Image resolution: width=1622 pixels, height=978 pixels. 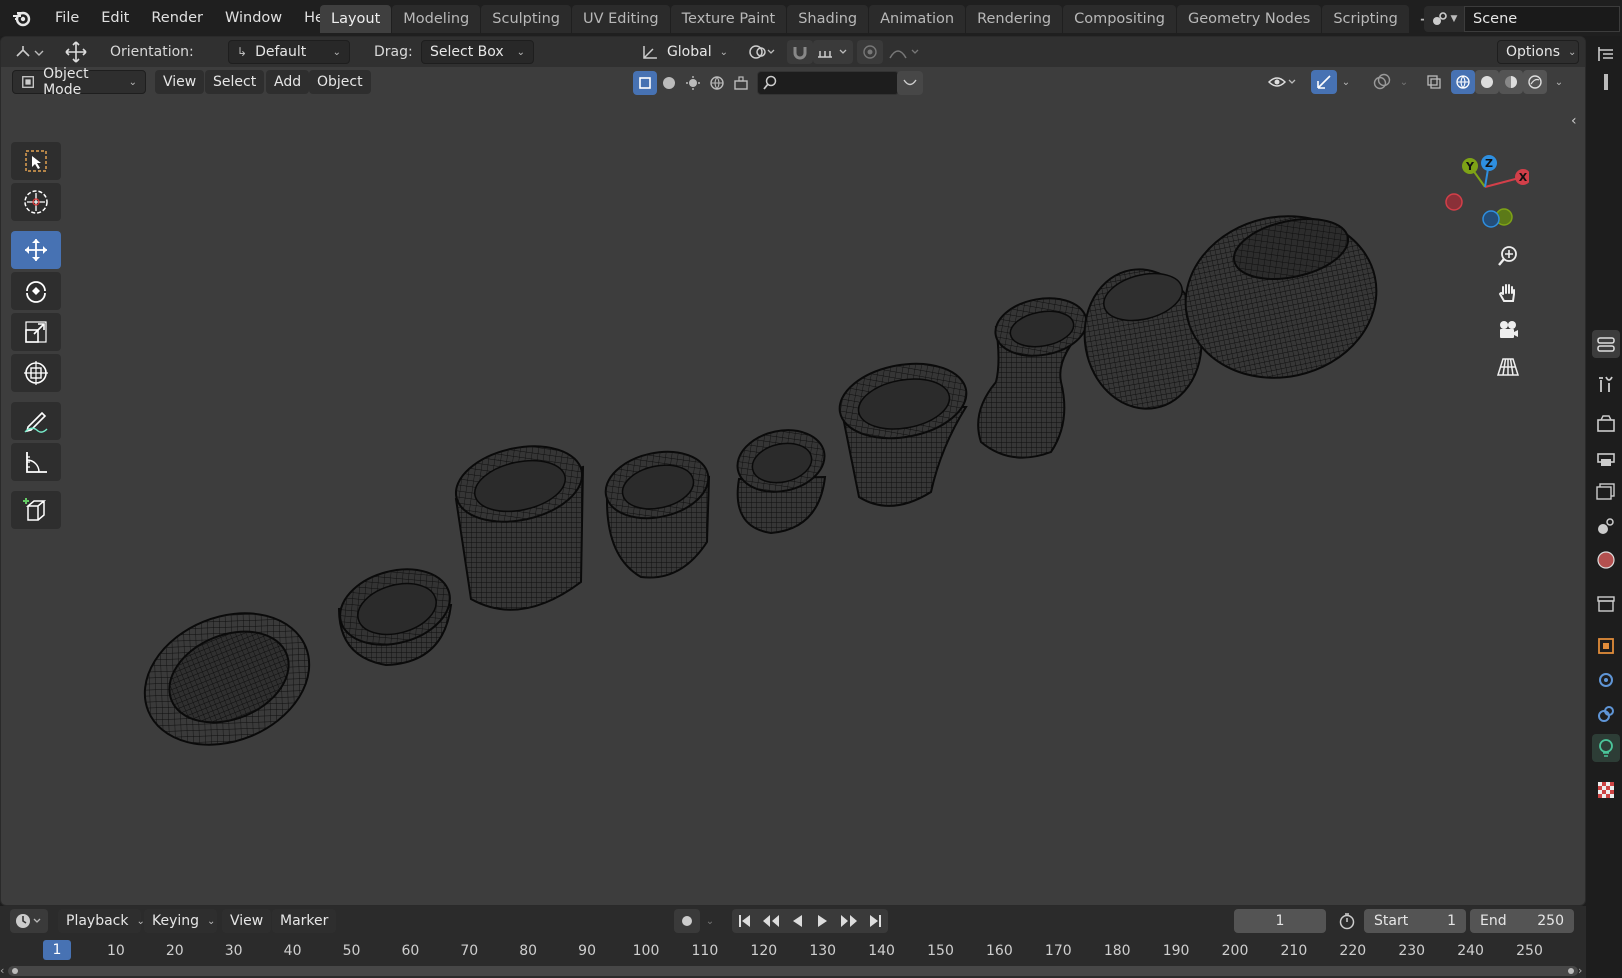 I want to click on world-tab, so click(x=1606, y=560).